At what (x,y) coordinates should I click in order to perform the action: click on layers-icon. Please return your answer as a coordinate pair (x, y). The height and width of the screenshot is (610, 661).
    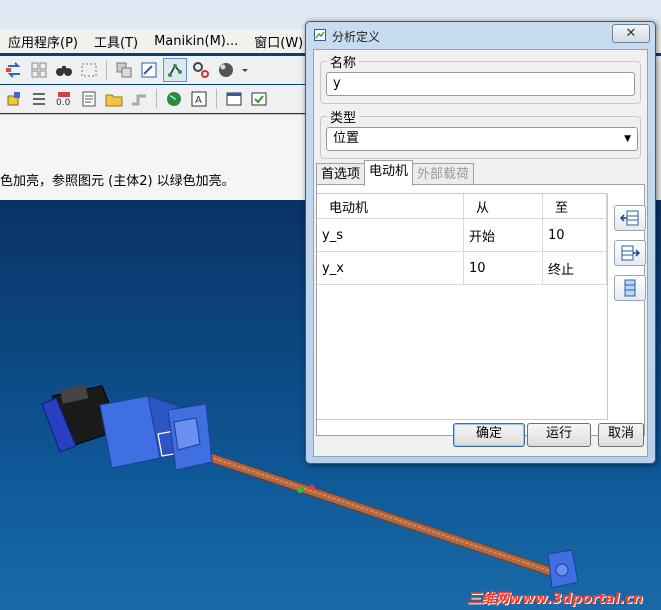
    Looking at the image, I should click on (124, 70).